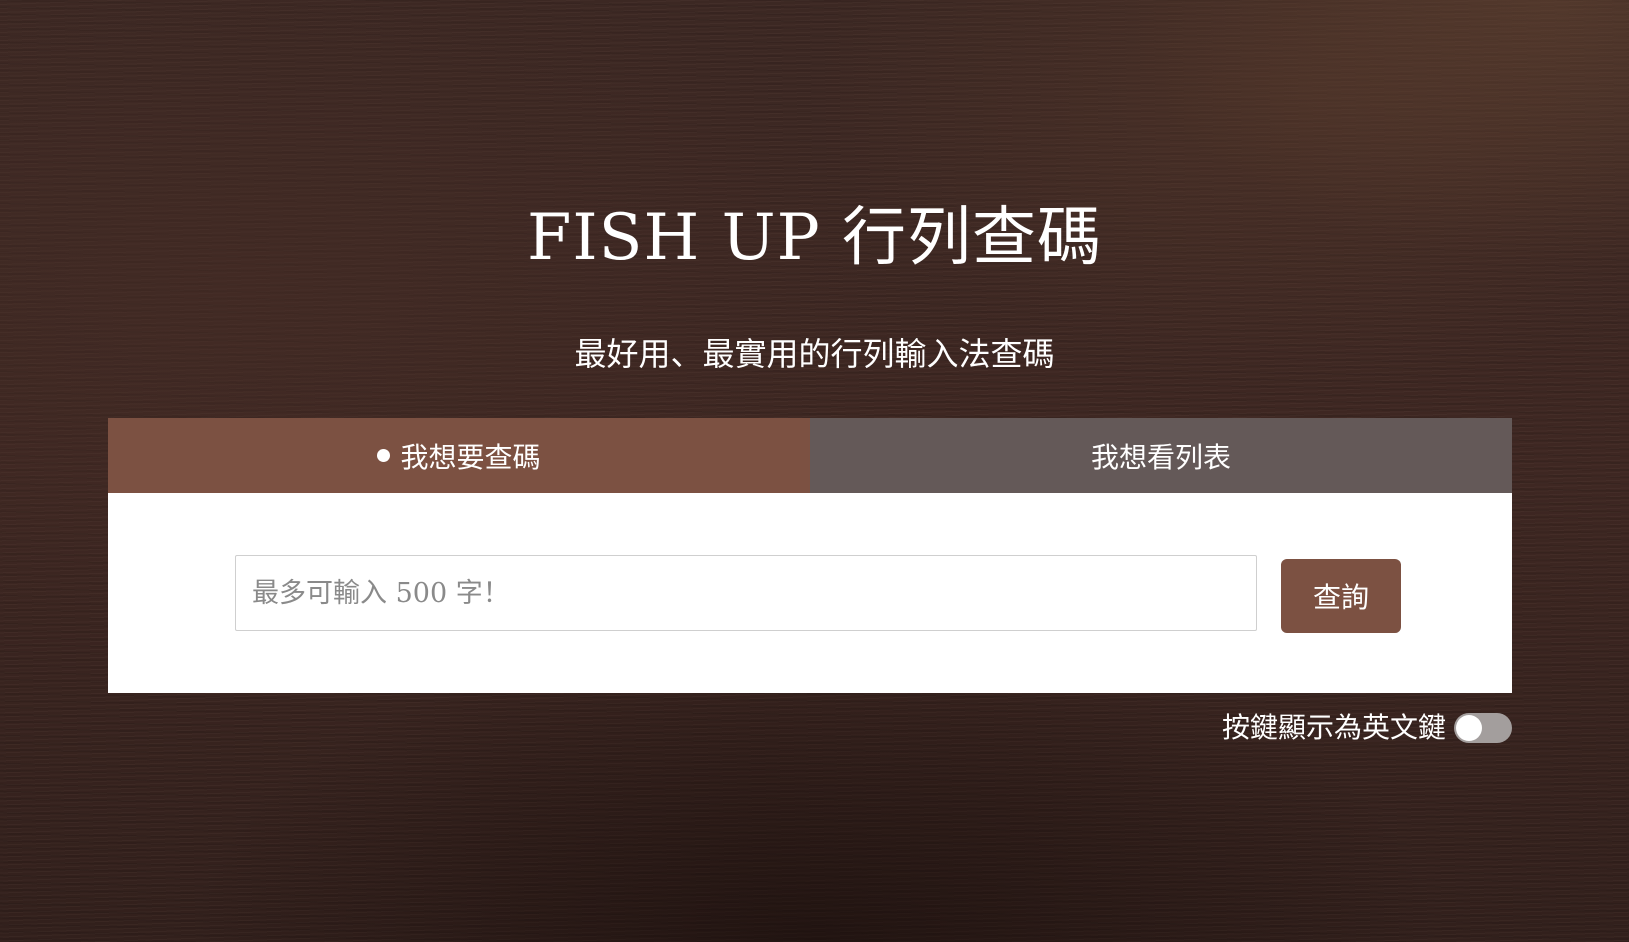 The image size is (1629, 942). What do you see at coordinates (814, 354) in the screenshot?
I see `page-subtitle: 最好用、最實用的行列輸入法查碼` at bounding box center [814, 354].